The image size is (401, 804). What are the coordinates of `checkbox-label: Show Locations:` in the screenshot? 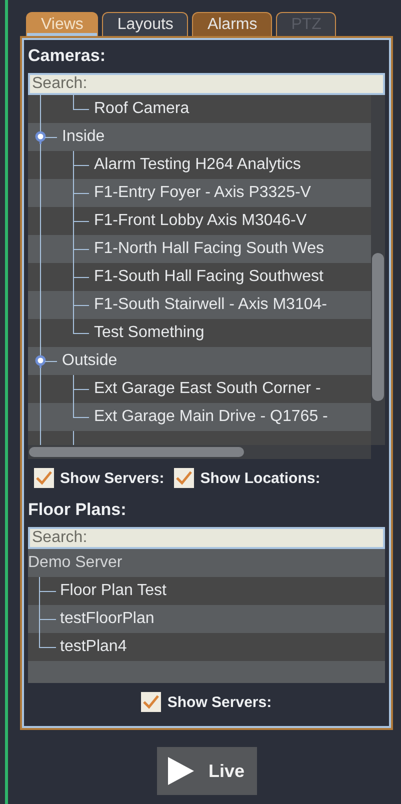 It's located at (260, 478).